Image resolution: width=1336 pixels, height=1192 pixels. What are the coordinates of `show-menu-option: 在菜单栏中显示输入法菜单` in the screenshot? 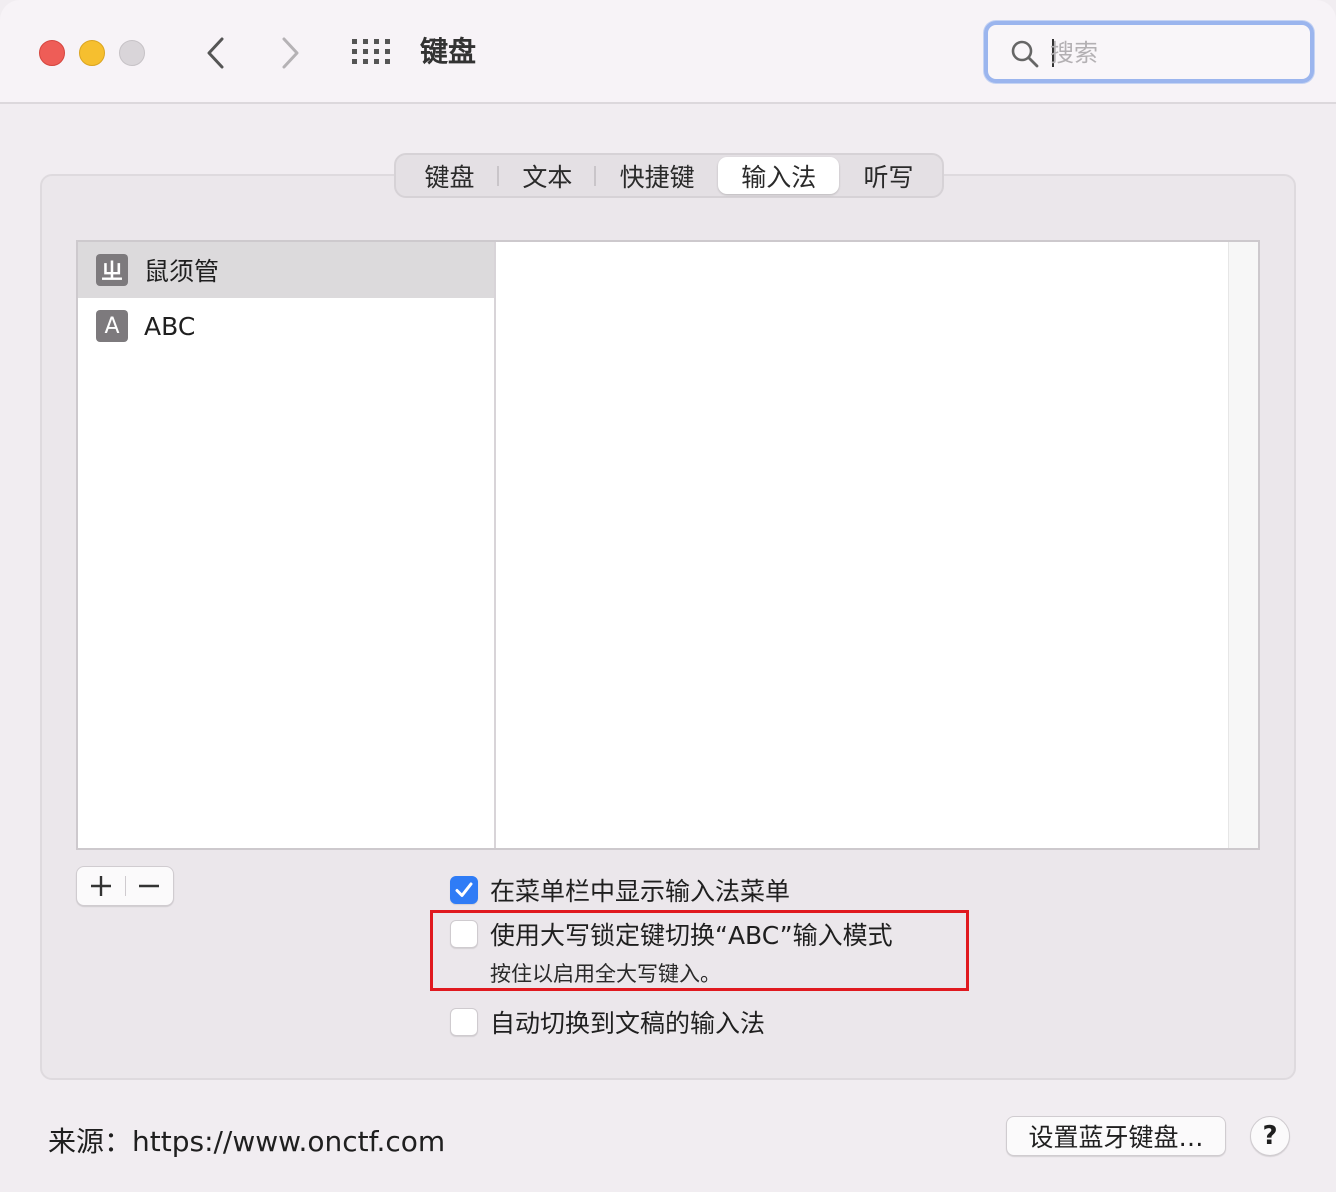 It's located at (620, 890).